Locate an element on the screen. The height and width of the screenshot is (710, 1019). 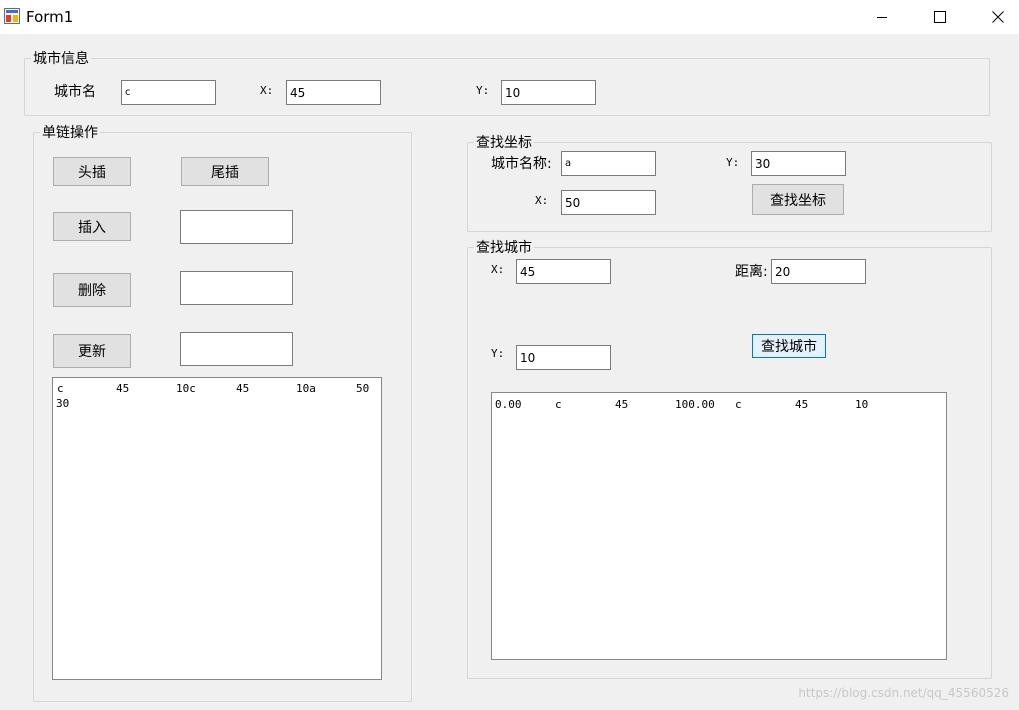
result-cell: 100.00 is located at coordinates (695, 404).